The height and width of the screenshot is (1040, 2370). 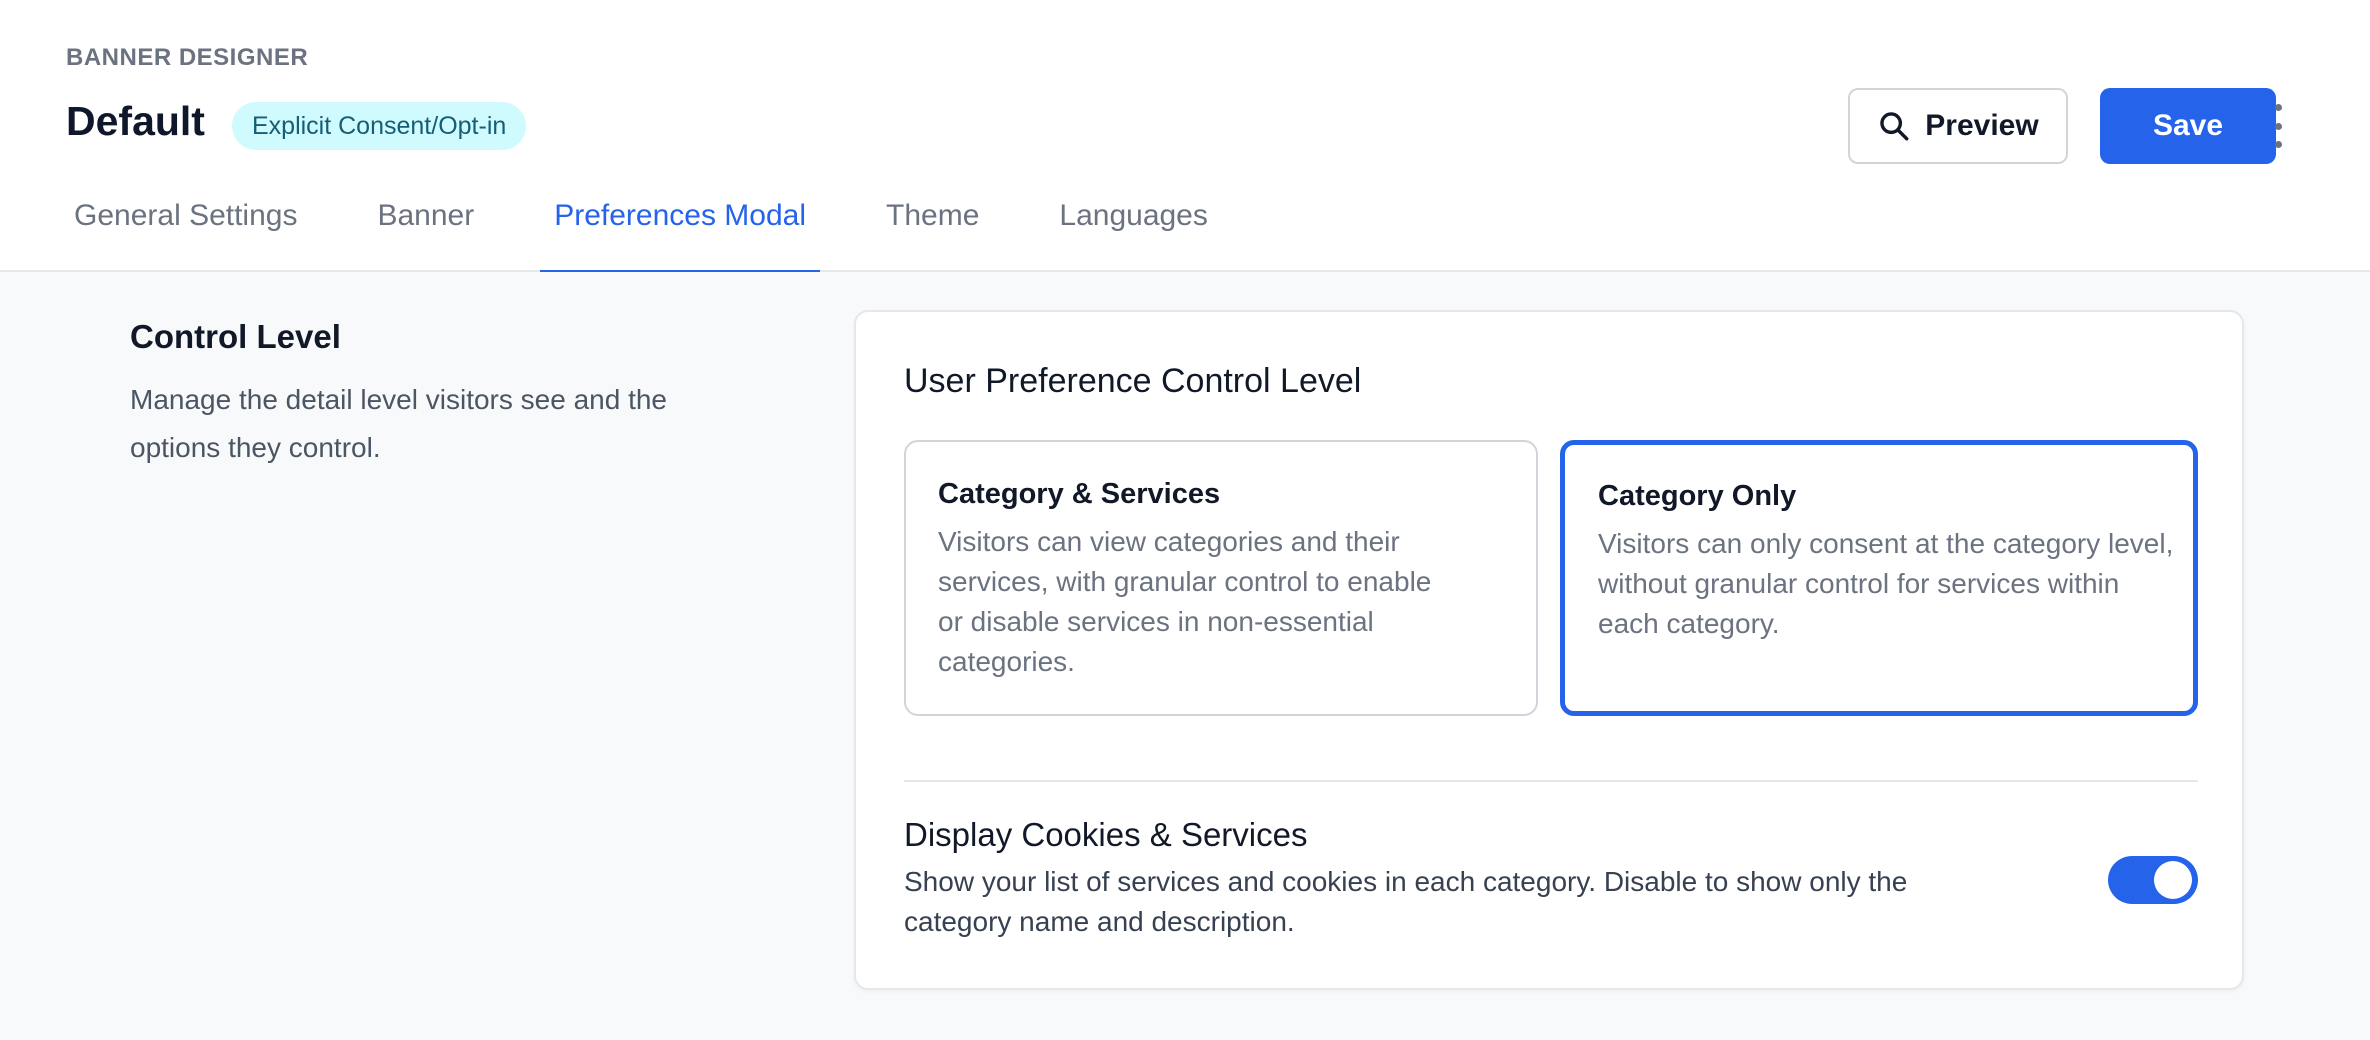 What do you see at coordinates (1982, 125) in the screenshot?
I see `preview-button-label: Preview` at bounding box center [1982, 125].